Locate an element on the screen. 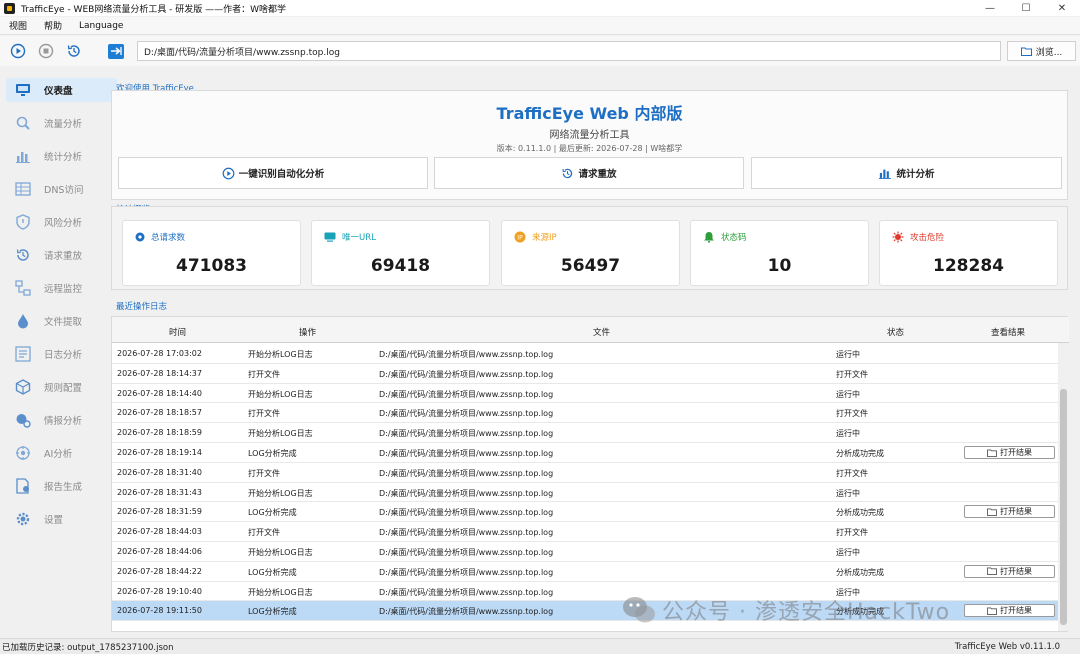  sidebar-item-dashboard: 仪表盘 is located at coordinates (61, 90).